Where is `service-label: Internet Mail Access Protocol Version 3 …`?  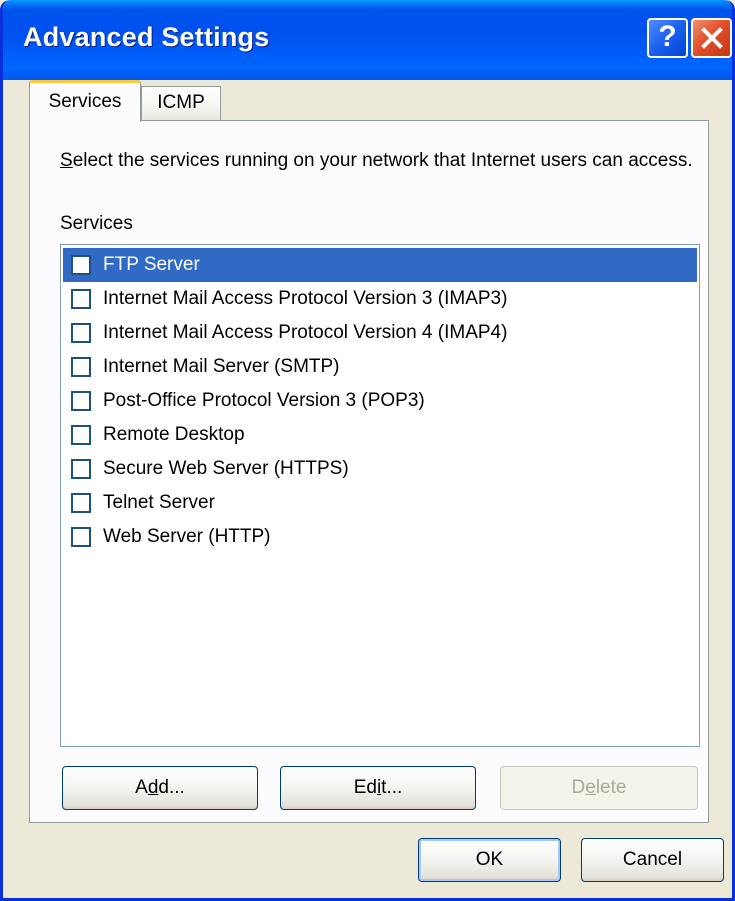 service-label: Internet Mail Access Protocol Version 3 … is located at coordinates (305, 298).